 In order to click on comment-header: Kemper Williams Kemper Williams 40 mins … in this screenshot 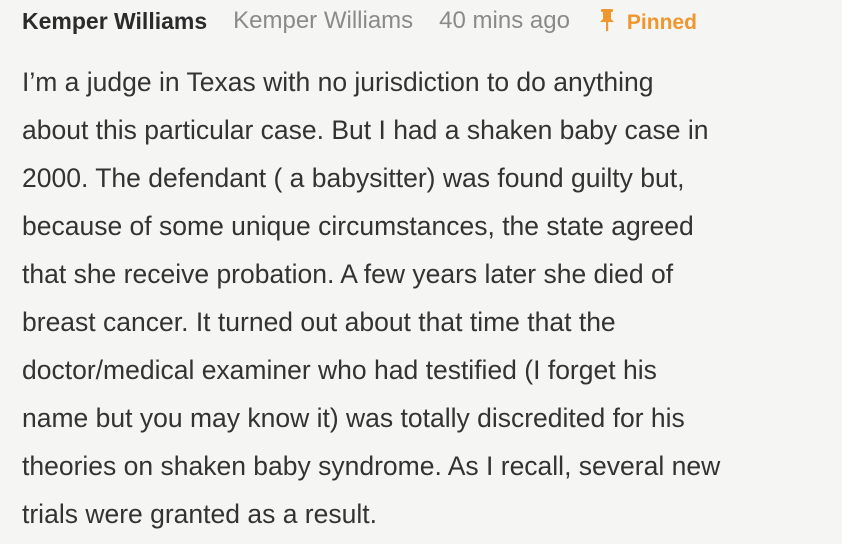, I will do `click(432, 21)`.